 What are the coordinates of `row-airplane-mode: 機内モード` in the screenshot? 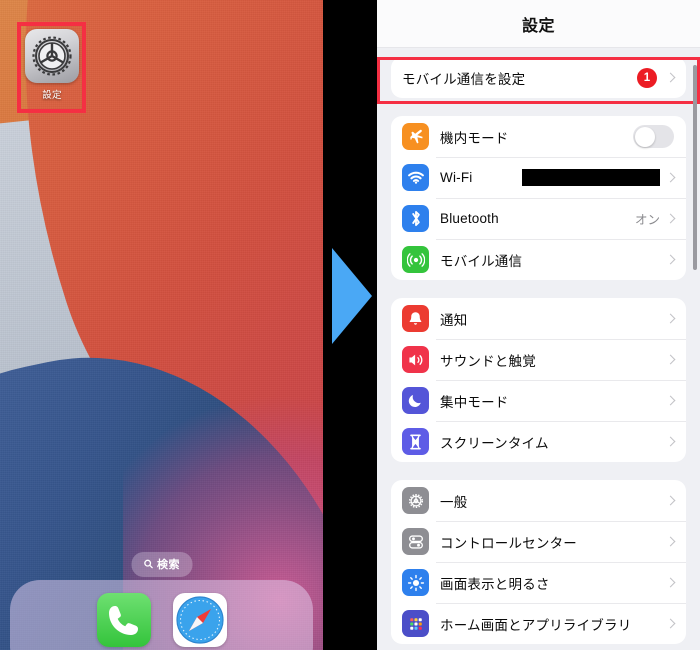 It's located at (538, 136).